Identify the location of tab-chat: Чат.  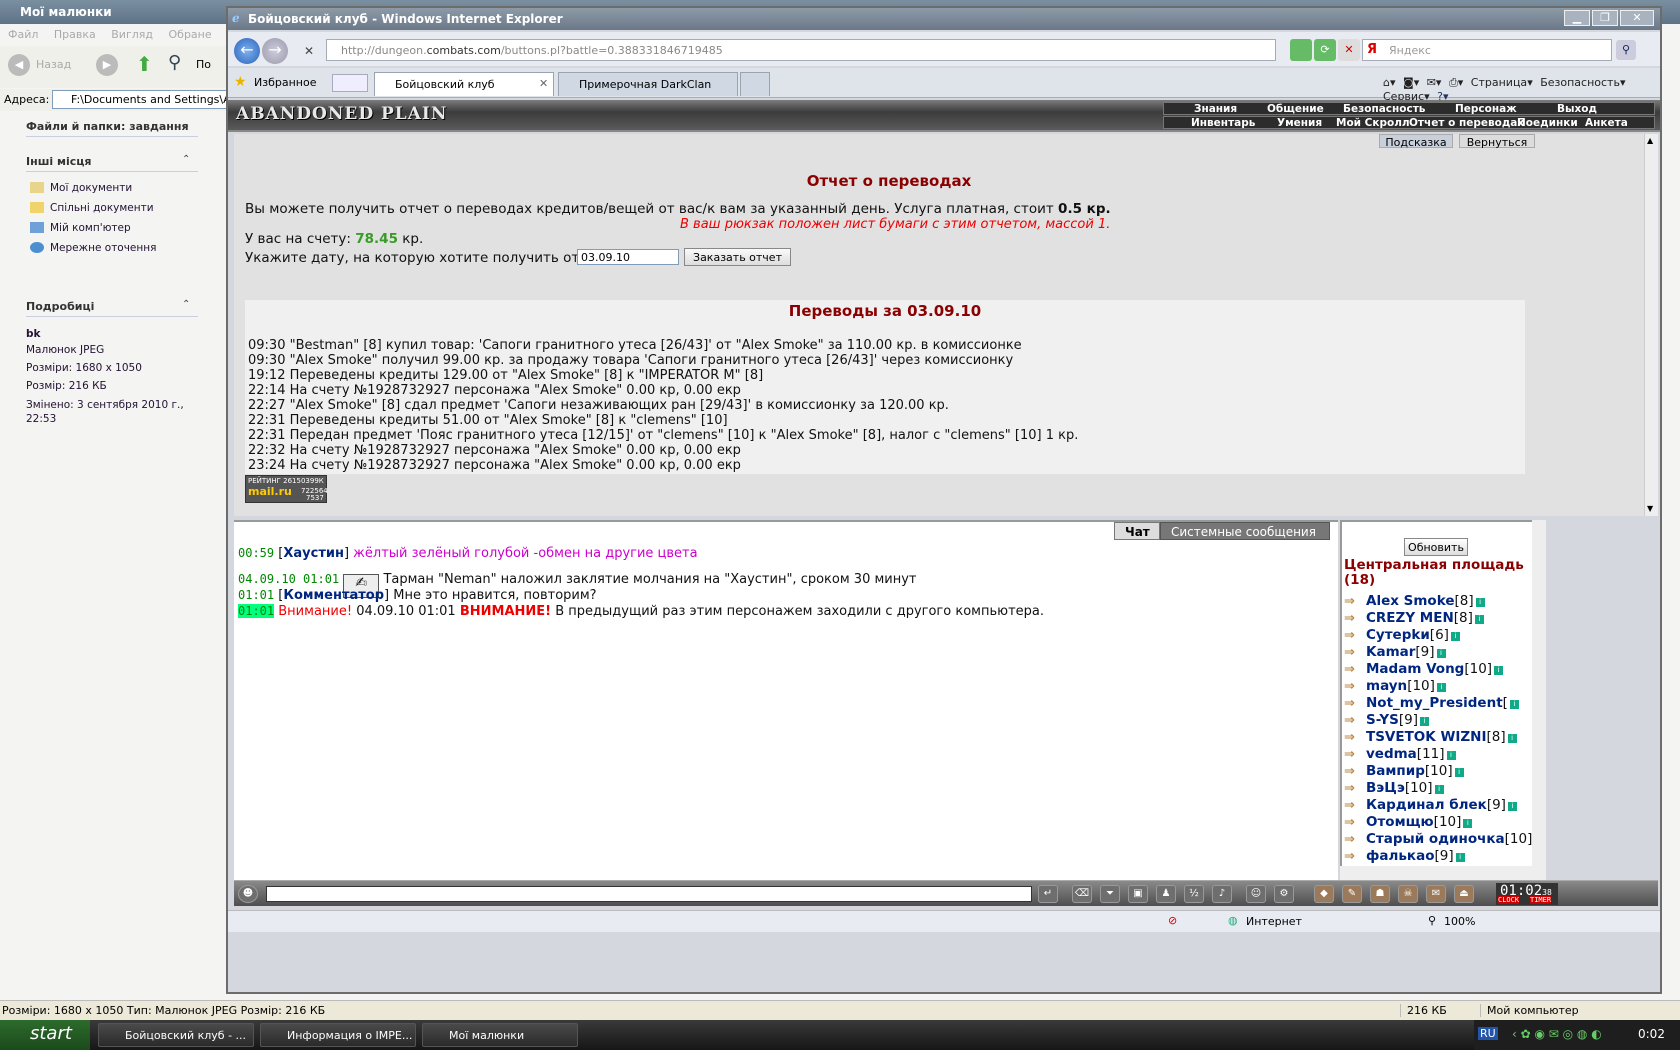
(1137, 531).